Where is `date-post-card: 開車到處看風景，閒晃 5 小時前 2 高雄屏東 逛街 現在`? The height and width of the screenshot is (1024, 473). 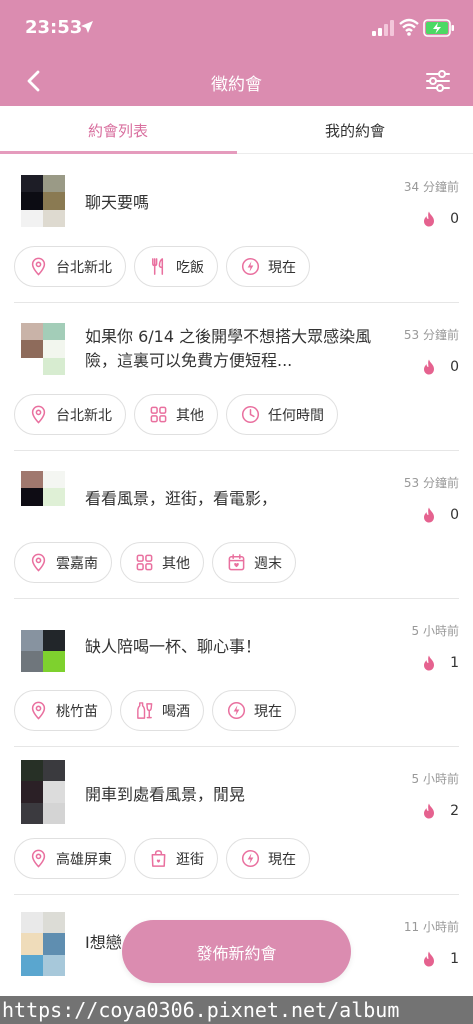 date-post-card: 開車到處看風景，閒晃 5 小時前 2 高雄屏東 逛街 現在 is located at coordinates (236, 821).